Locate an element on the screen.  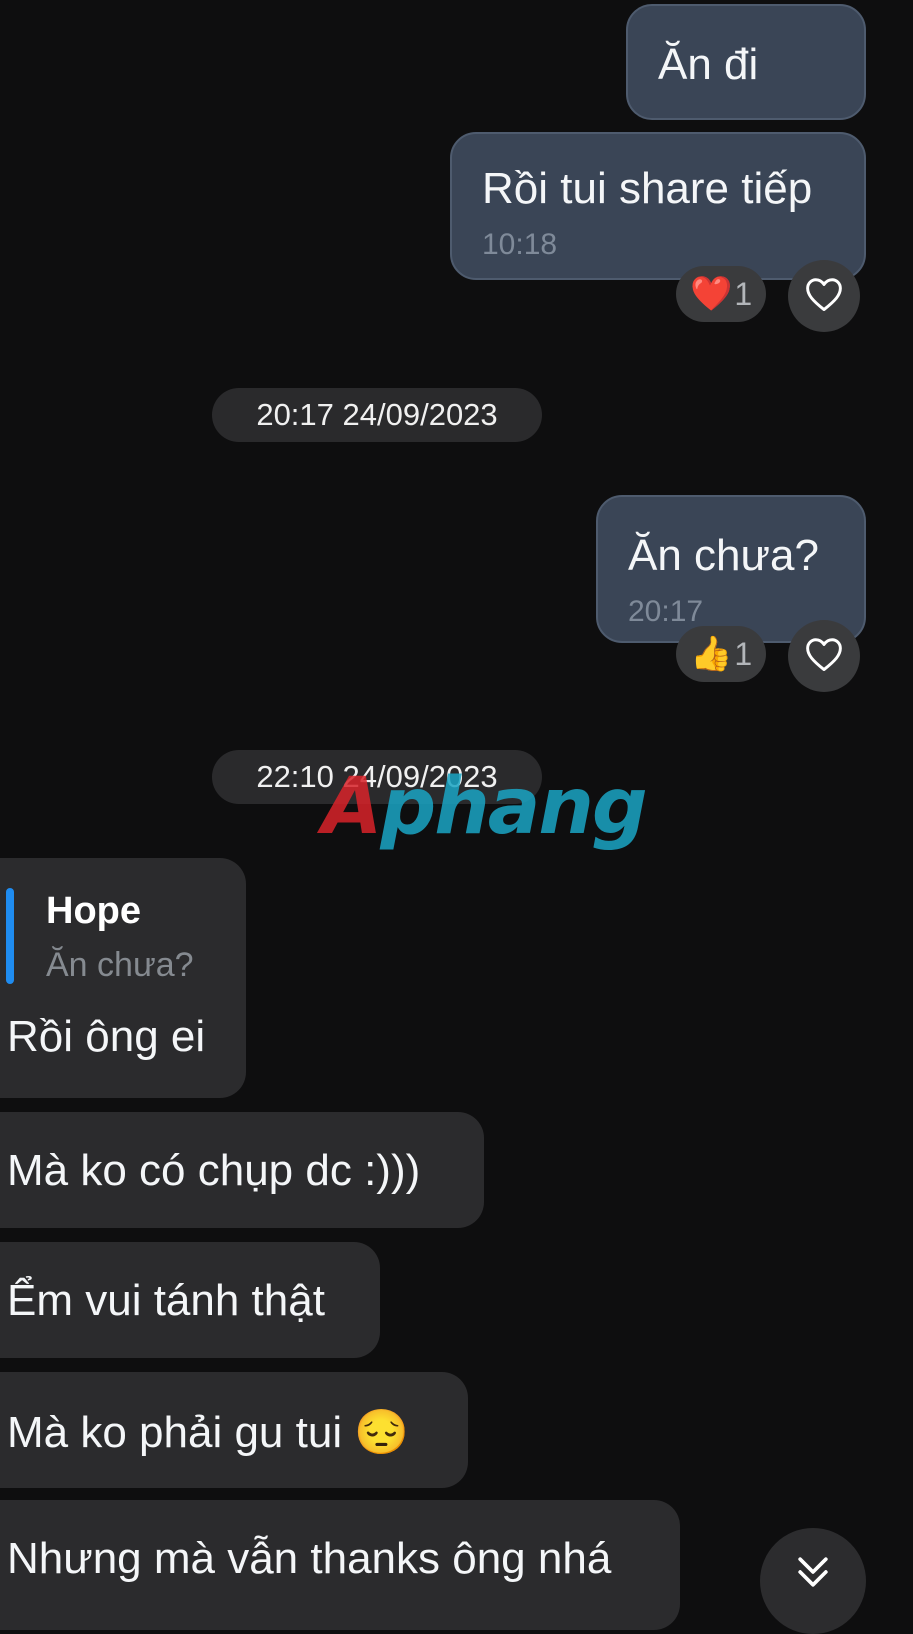
outgoing-message: Ăn đi is located at coordinates (746, 62).